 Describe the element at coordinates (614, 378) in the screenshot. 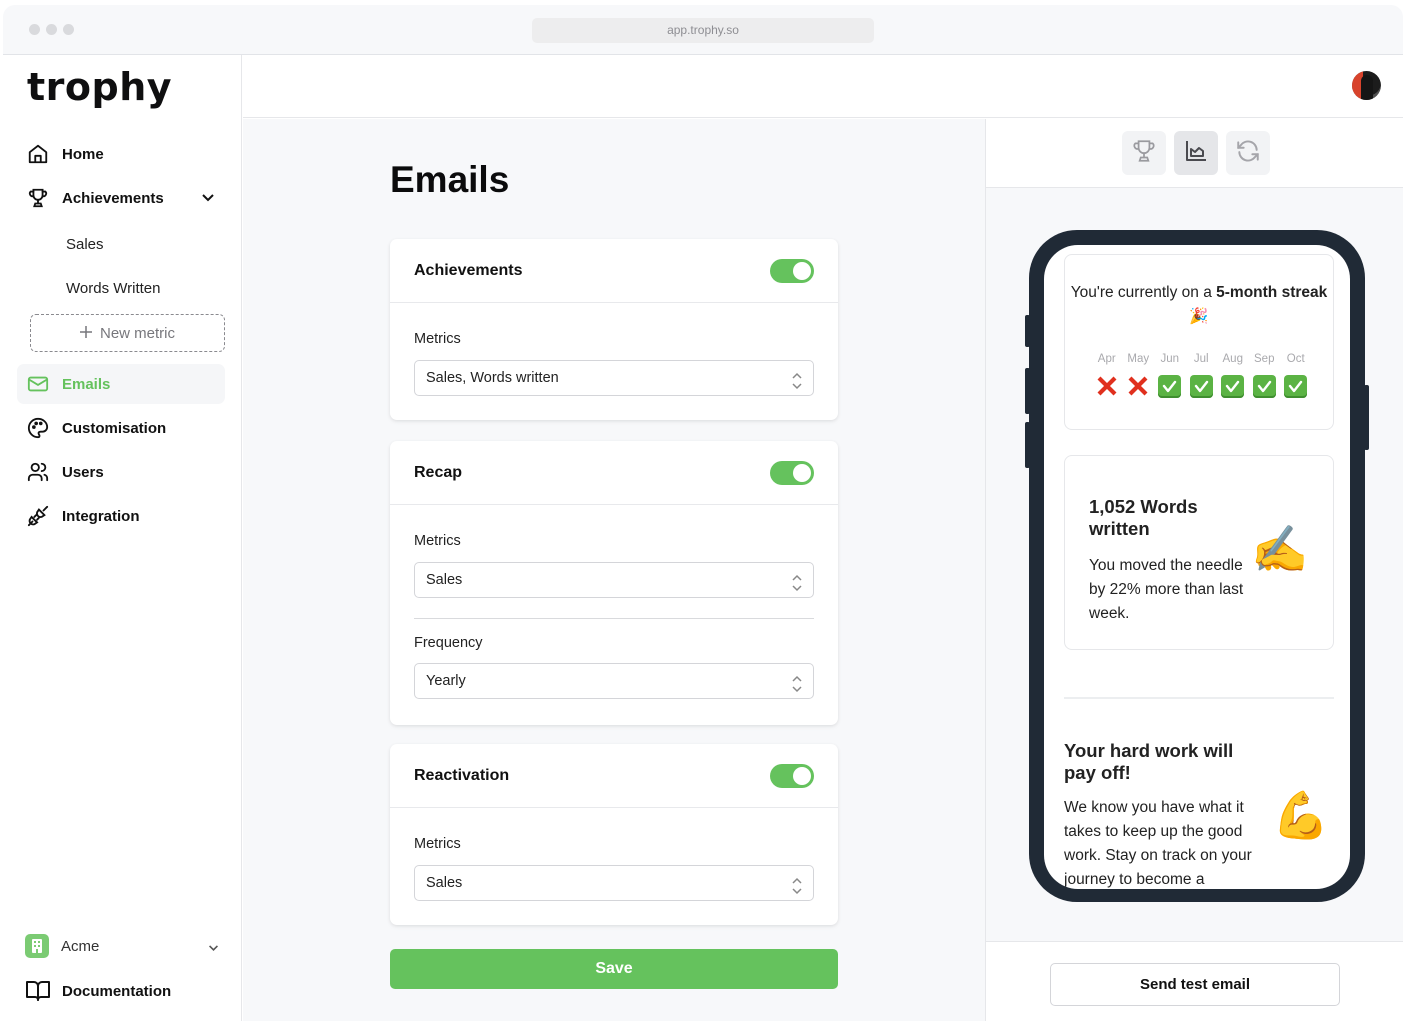

I see `achievements-metrics-select: Sales, Words written` at that location.